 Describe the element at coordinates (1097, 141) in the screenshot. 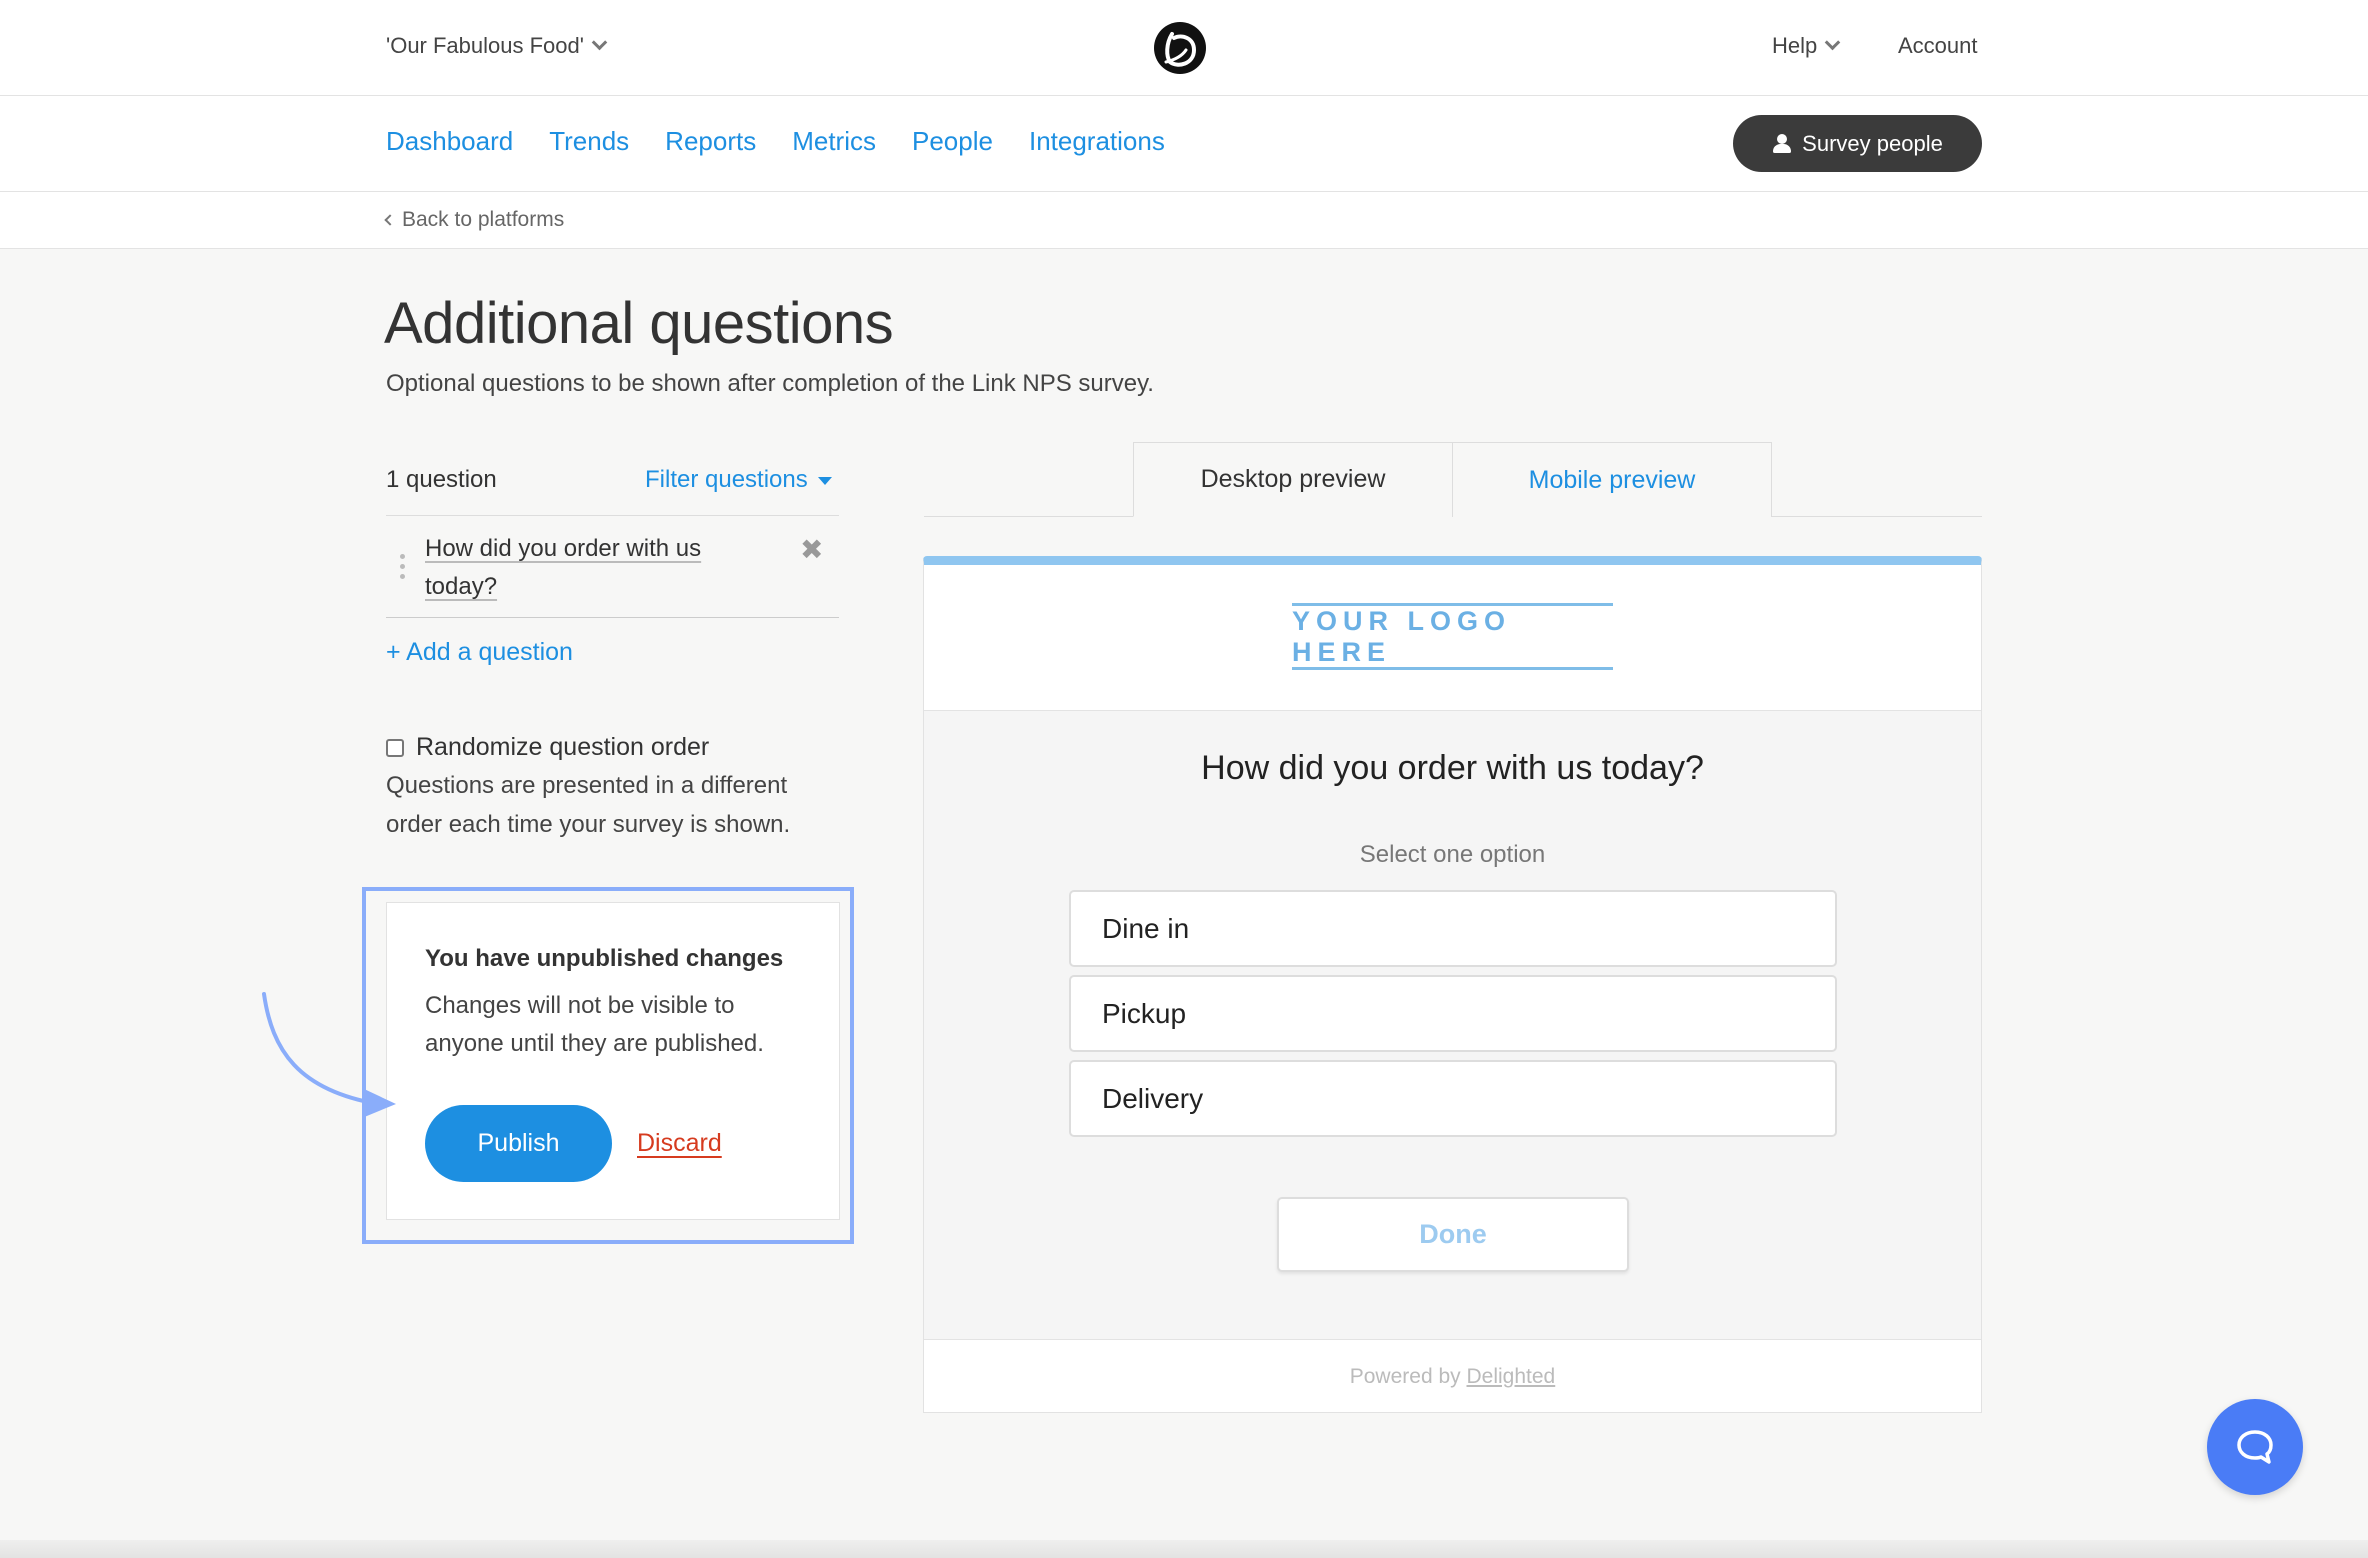

I see `nav-integrations: Integrations` at that location.